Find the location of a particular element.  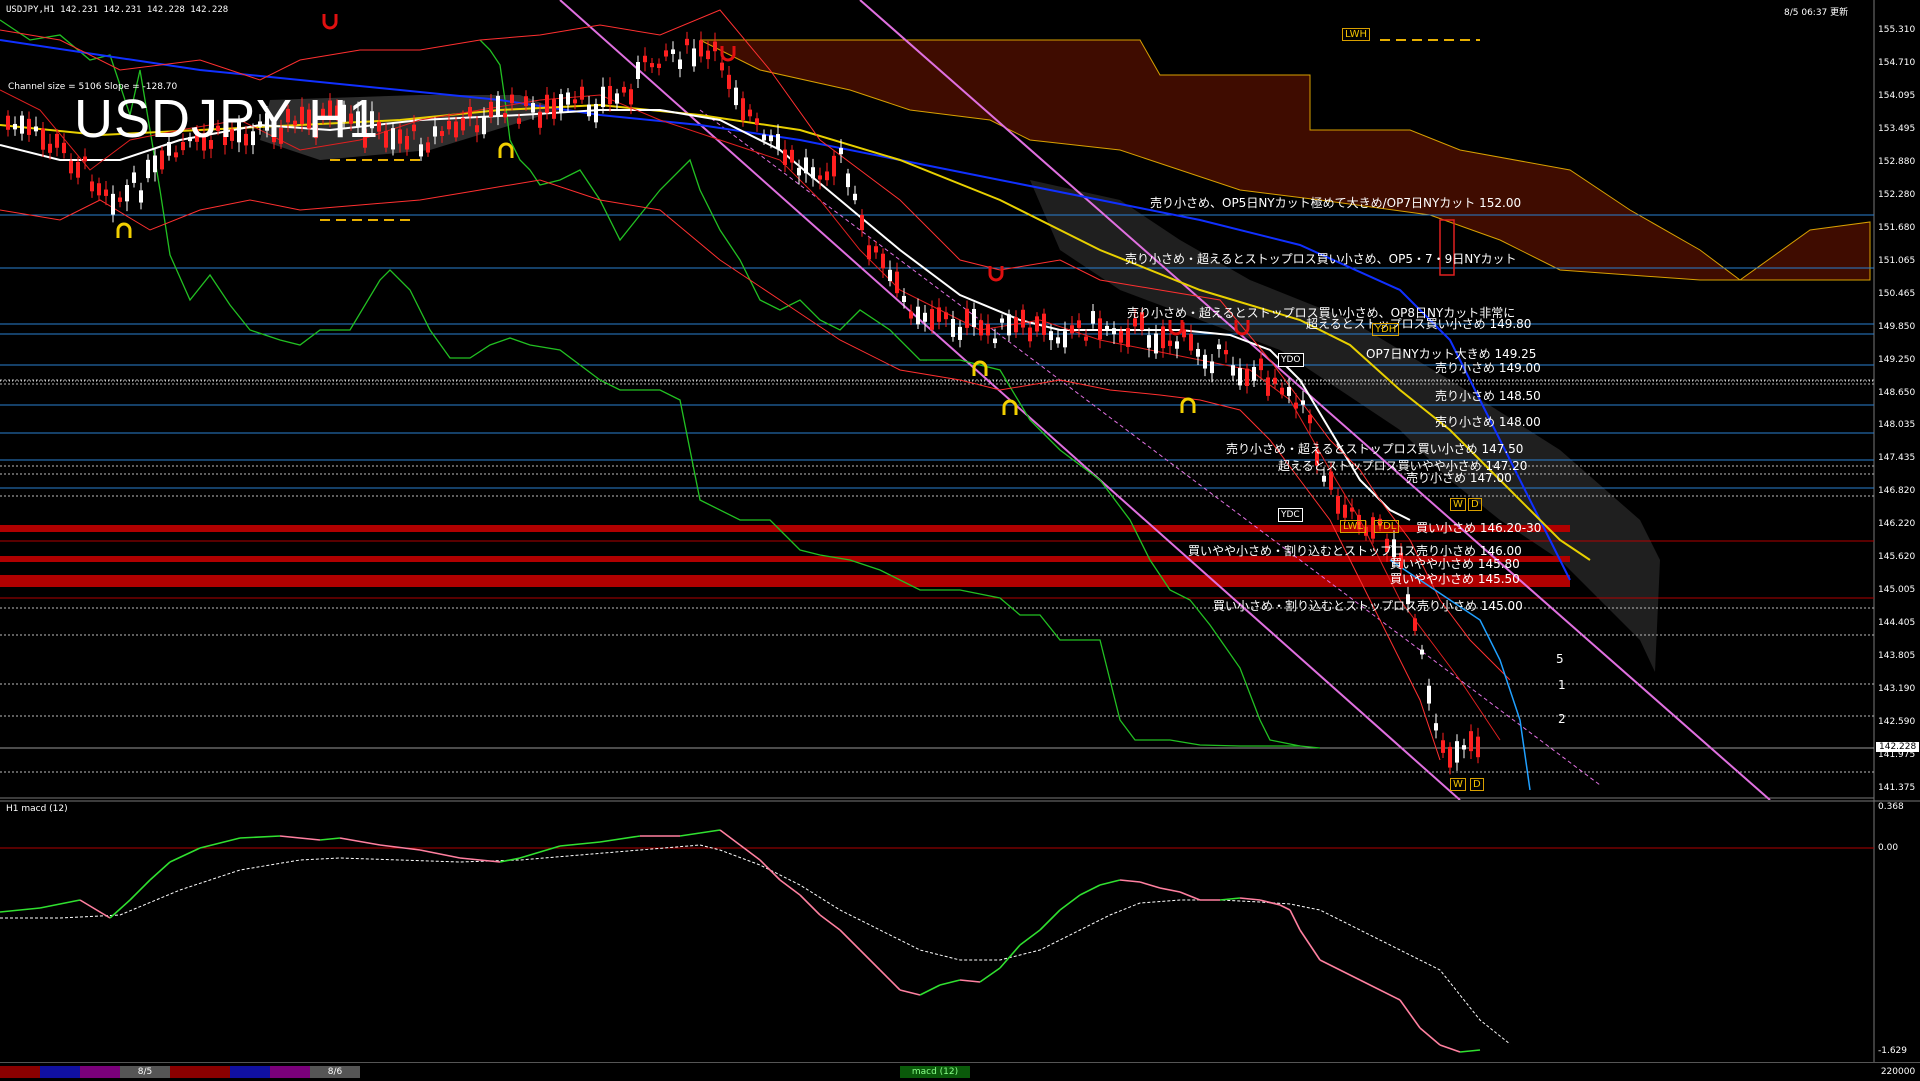

note-149-80: 超えるとストップロス買い小さめ 149.80 is located at coordinates (1419, 324).